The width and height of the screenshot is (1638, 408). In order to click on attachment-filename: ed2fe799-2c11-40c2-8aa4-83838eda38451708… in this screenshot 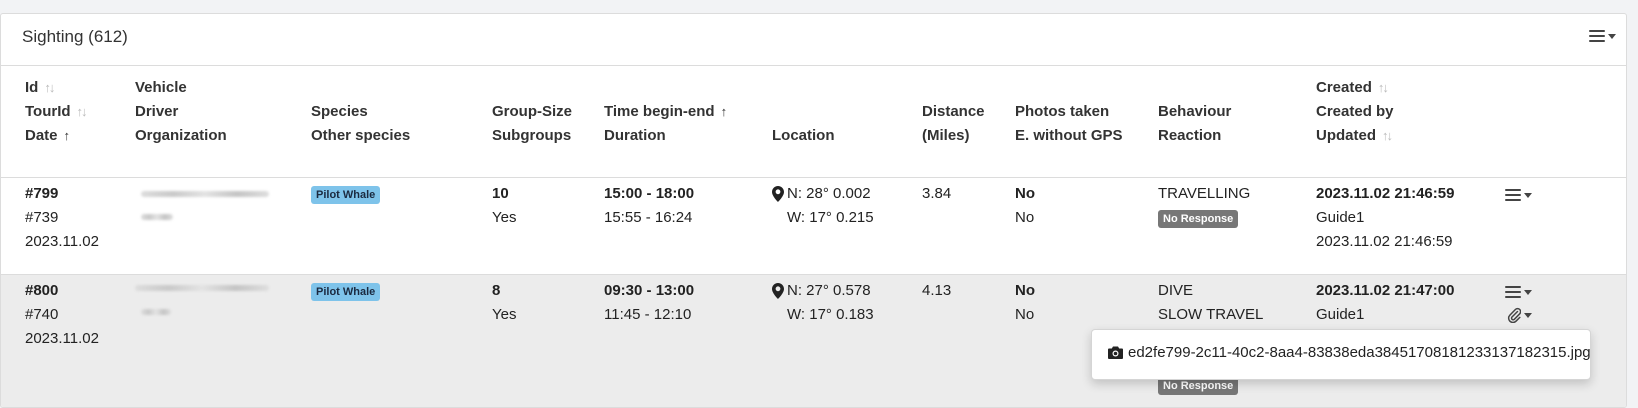, I will do `click(1359, 352)`.